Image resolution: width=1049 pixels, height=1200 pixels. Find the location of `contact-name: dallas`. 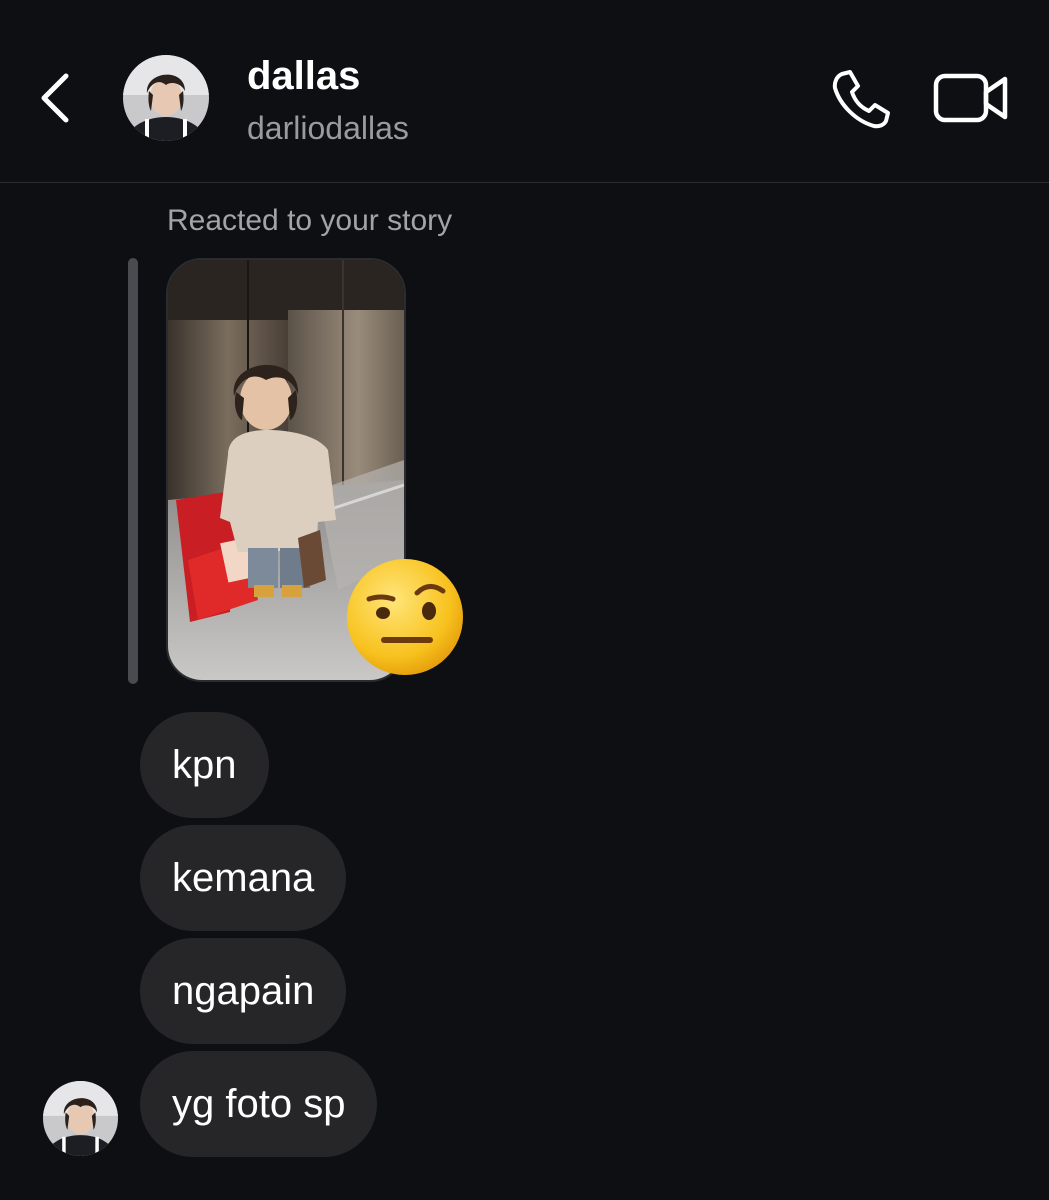

contact-name: dallas is located at coordinates (303, 76).